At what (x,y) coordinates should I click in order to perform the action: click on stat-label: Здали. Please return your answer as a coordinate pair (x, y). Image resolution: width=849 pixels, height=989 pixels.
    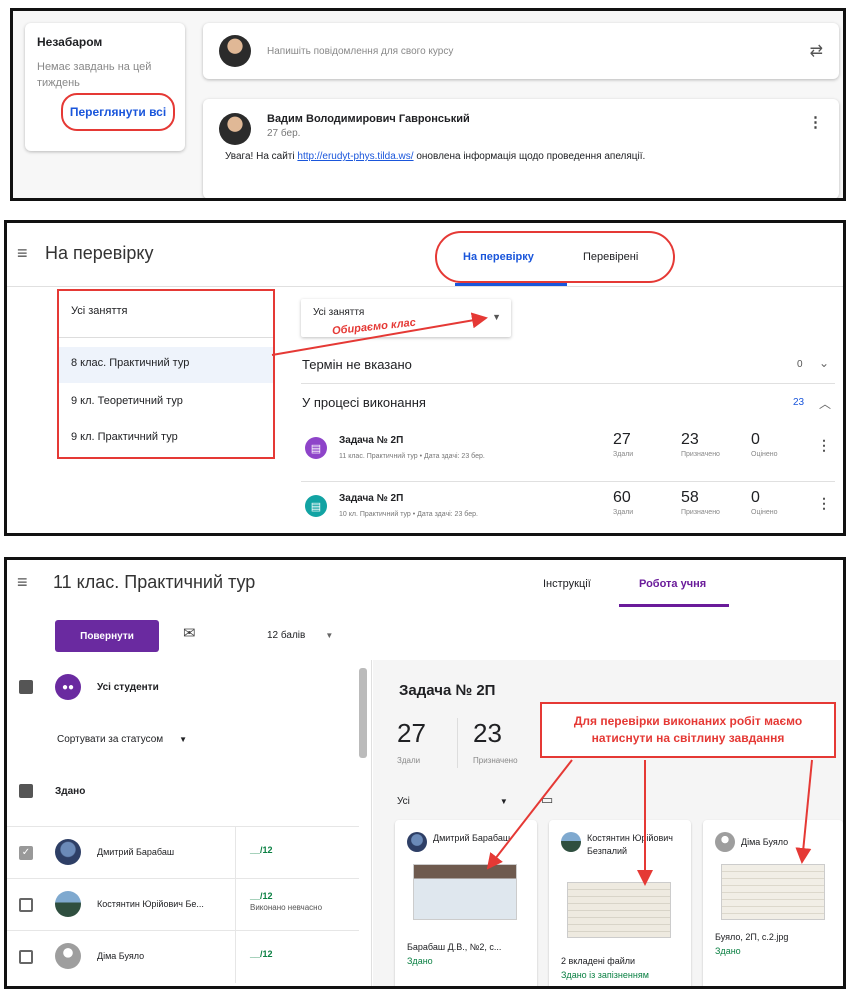
    Looking at the image, I should click on (623, 454).